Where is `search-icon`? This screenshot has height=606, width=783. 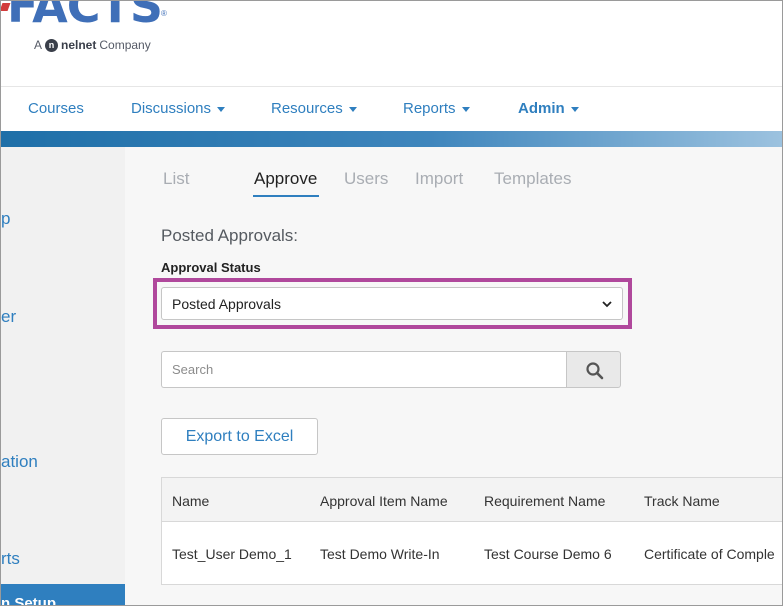 search-icon is located at coordinates (595, 371).